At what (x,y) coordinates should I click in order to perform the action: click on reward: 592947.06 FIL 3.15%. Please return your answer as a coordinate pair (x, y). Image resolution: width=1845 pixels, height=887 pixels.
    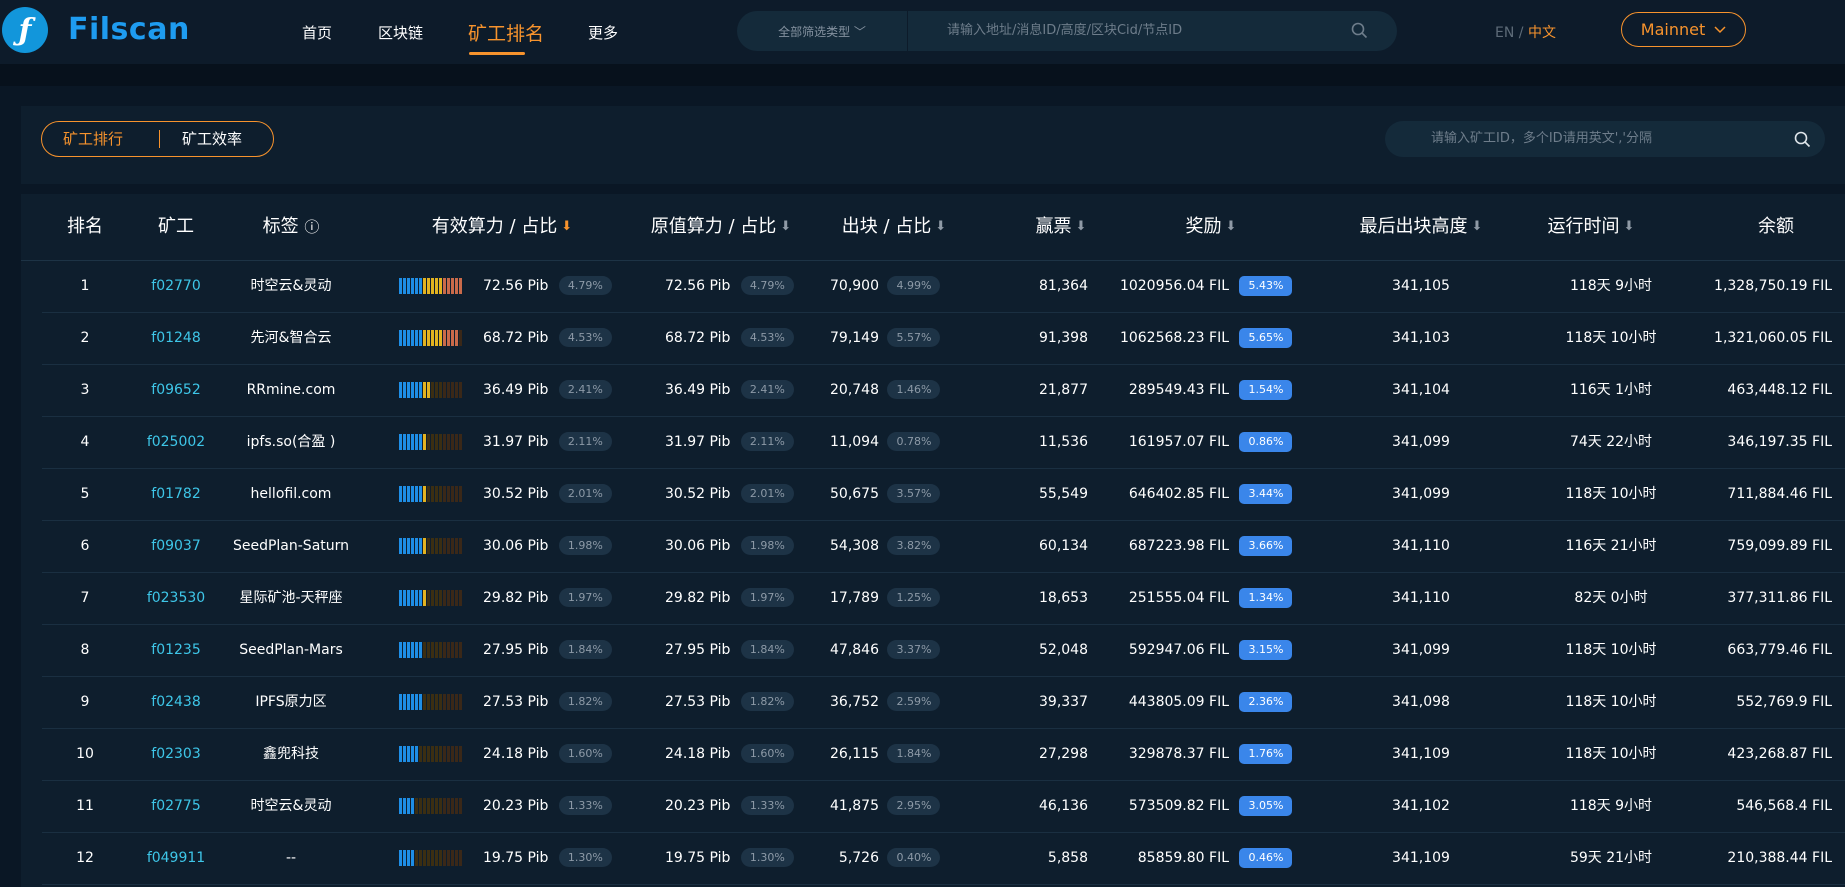
    Looking at the image, I should click on (1217, 650).